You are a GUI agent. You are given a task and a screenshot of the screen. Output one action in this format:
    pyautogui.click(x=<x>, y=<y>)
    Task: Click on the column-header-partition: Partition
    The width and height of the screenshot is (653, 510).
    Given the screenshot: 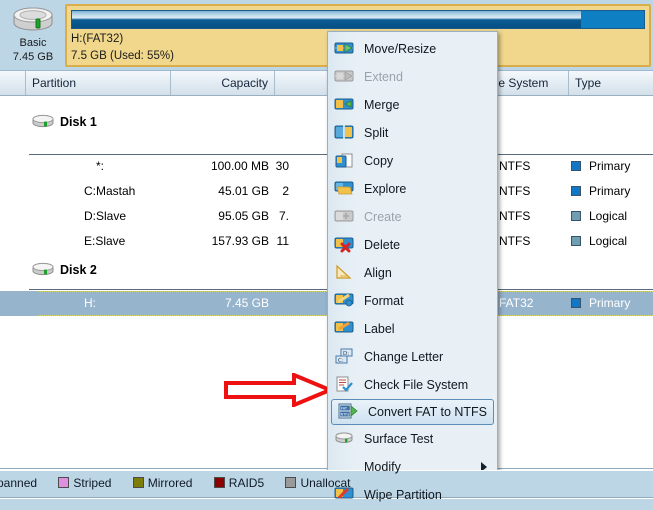 What is the action you would take?
    pyautogui.click(x=98, y=83)
    